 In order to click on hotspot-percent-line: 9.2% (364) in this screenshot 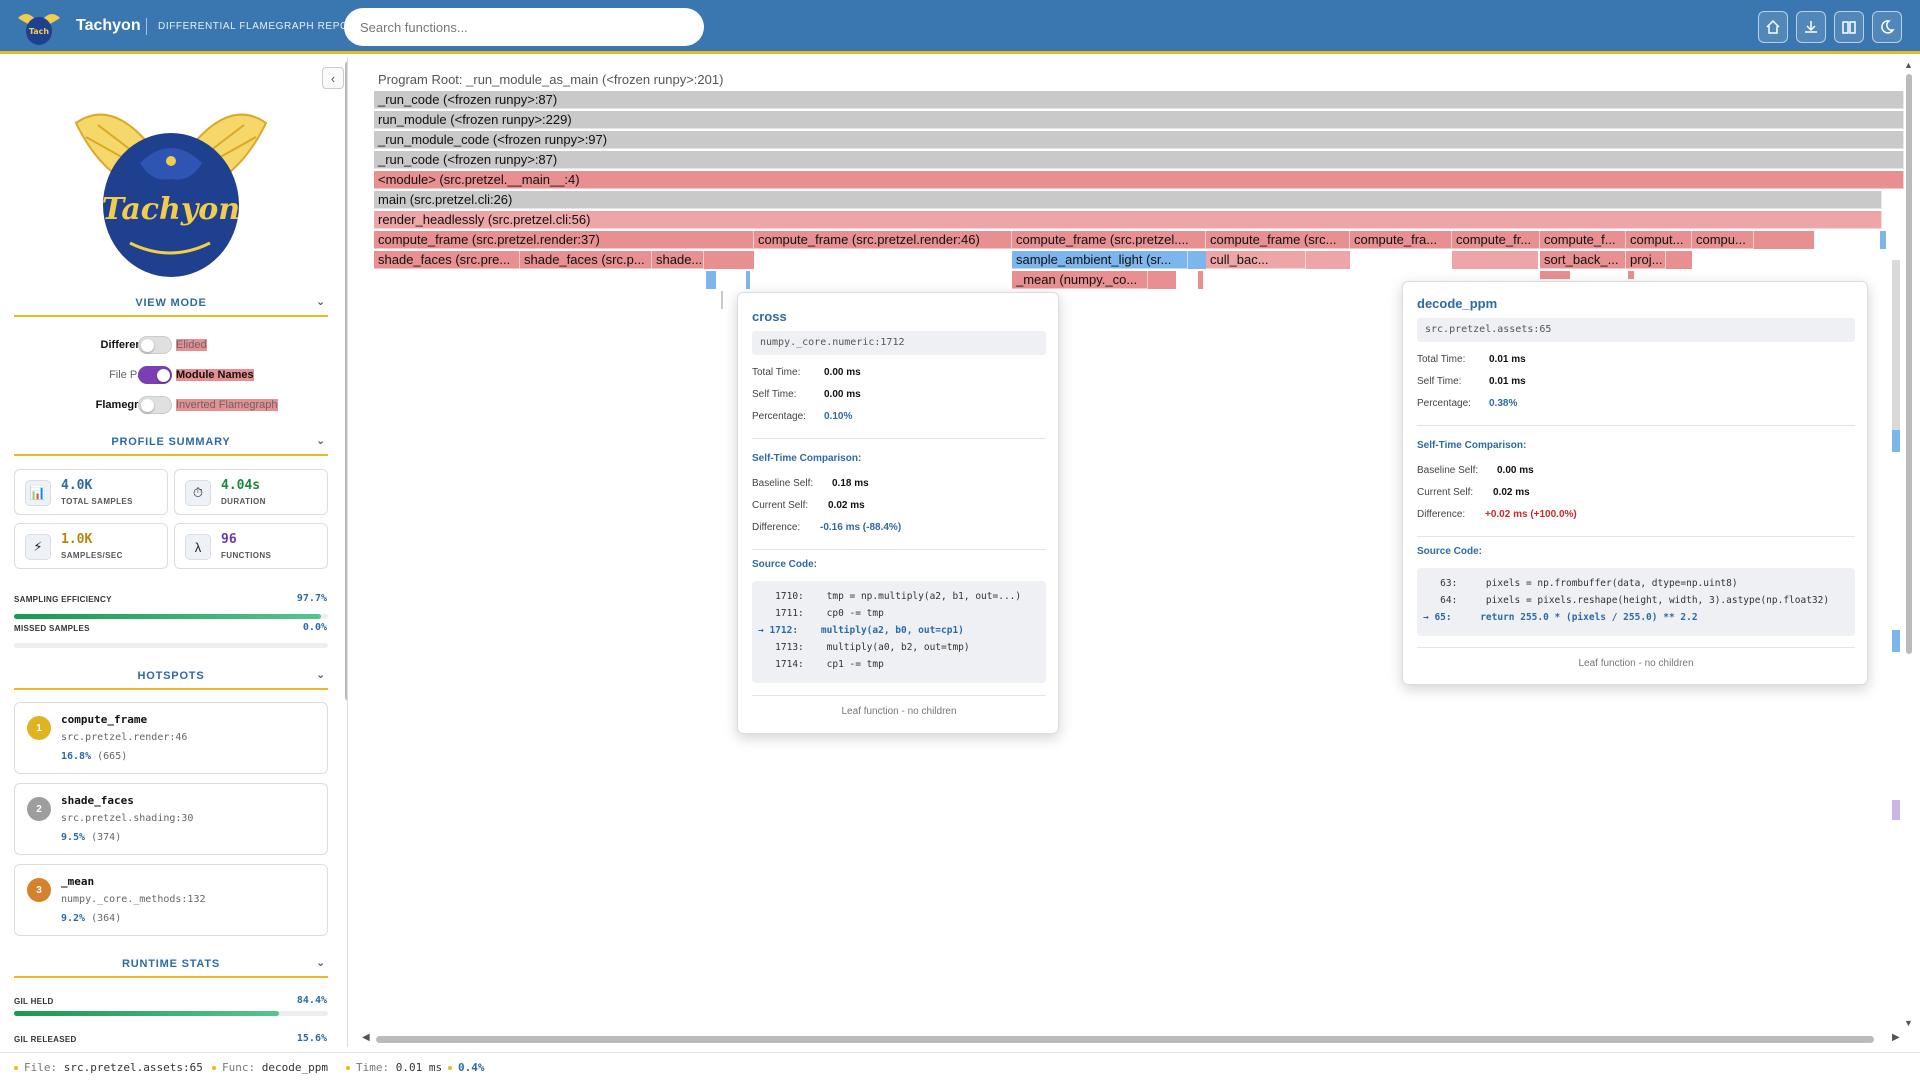, I will do `click(91, 918)`.